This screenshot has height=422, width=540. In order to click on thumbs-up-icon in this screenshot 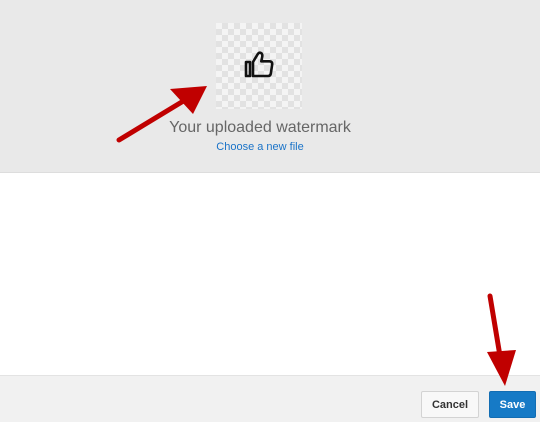, I will do `click(259, 64)`.